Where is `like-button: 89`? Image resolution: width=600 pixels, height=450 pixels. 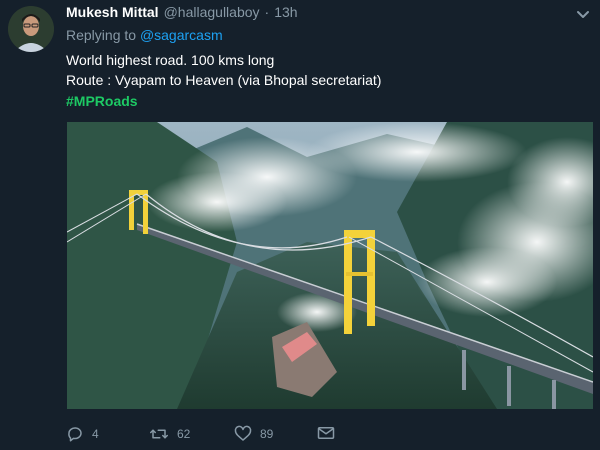 like-button: 89 is located at coordinates (253, 434).